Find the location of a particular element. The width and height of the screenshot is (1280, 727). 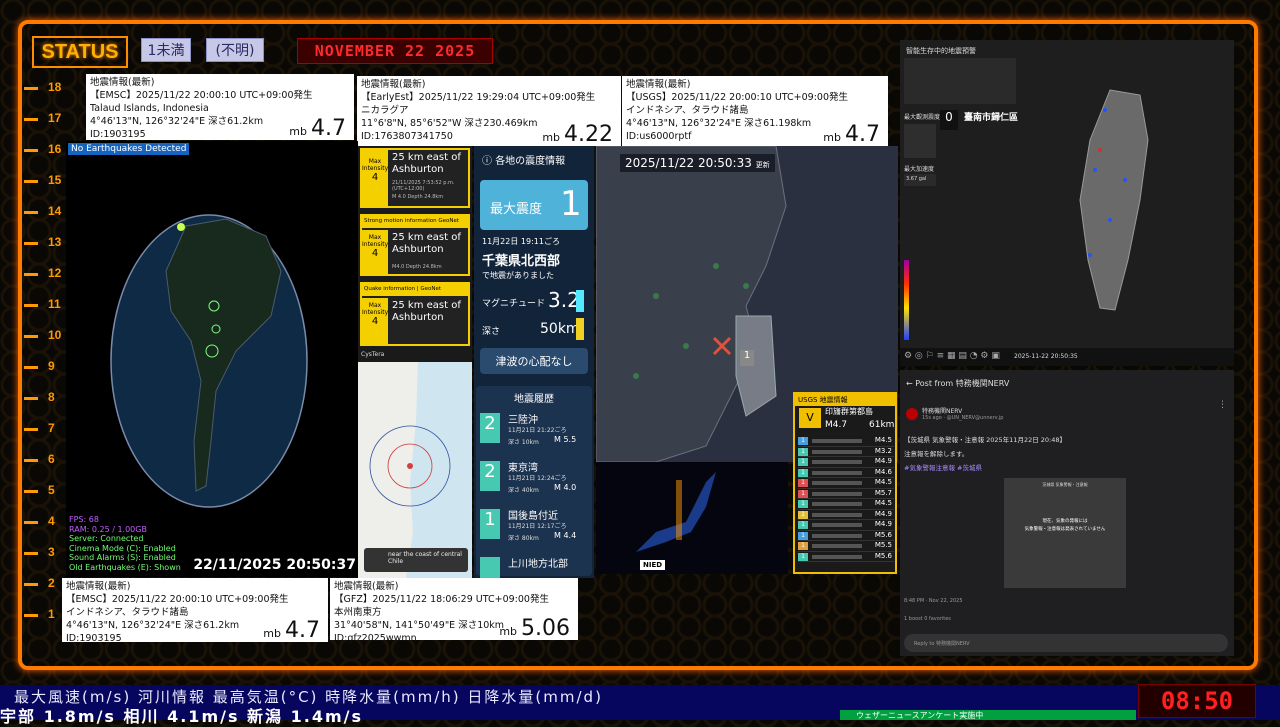

usgs-row: 1 M5.5 is located at coordinates (846, 546).